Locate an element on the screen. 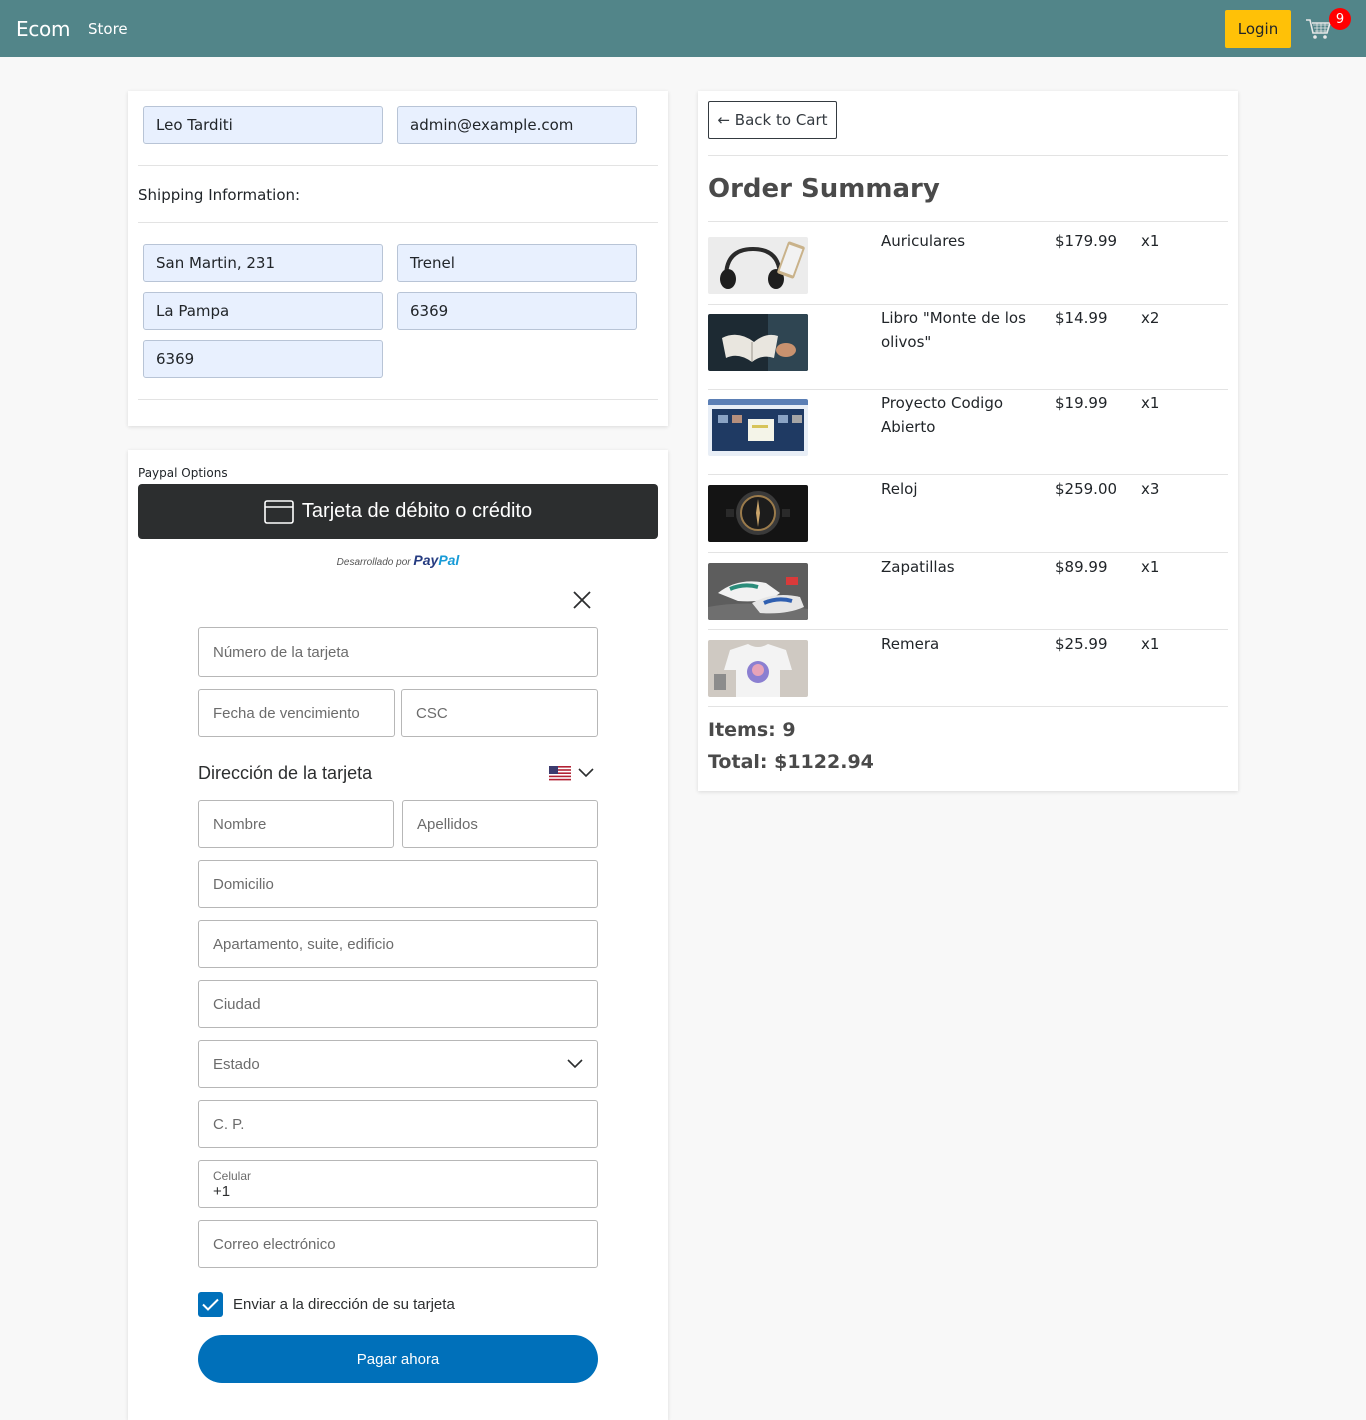  item-price: $19.99 is located at coordinates (1081, 403).